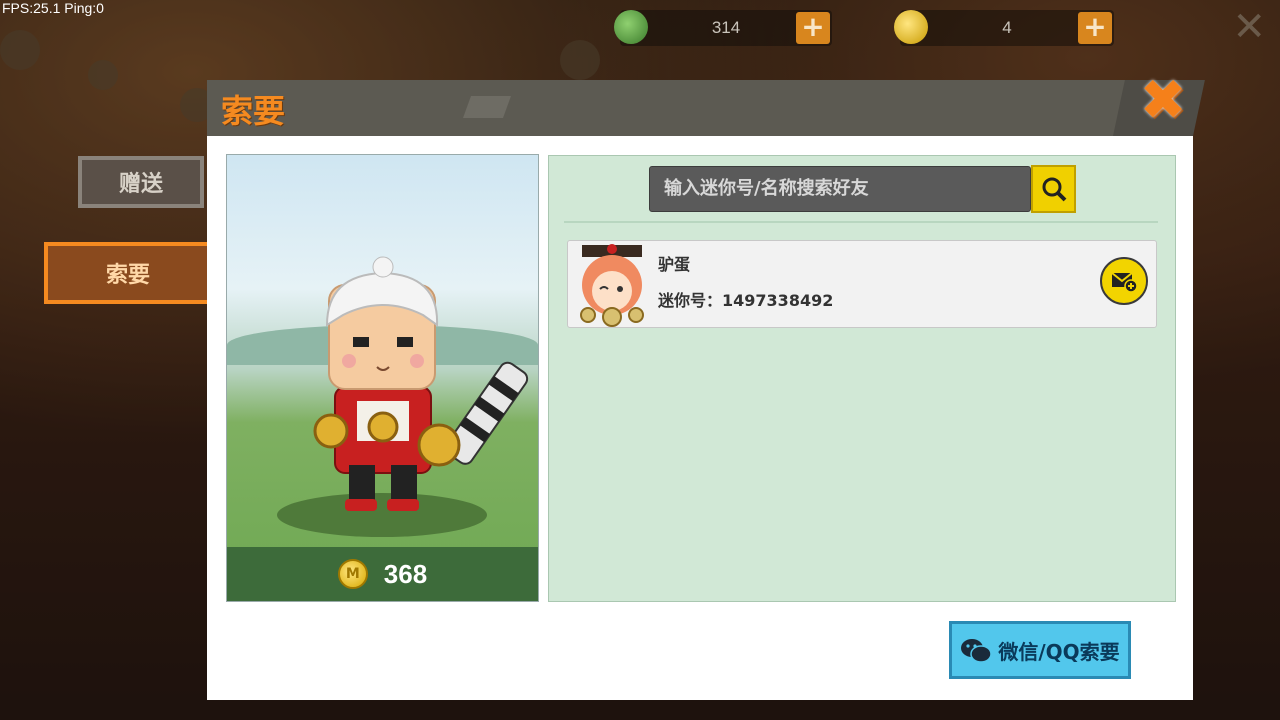 Image resolution: width=1280 pixels, height=720 pixels. Describe the element at coordinates (1249, 27) in the screenshot. I see `background-close-icon: ✕` at that location.